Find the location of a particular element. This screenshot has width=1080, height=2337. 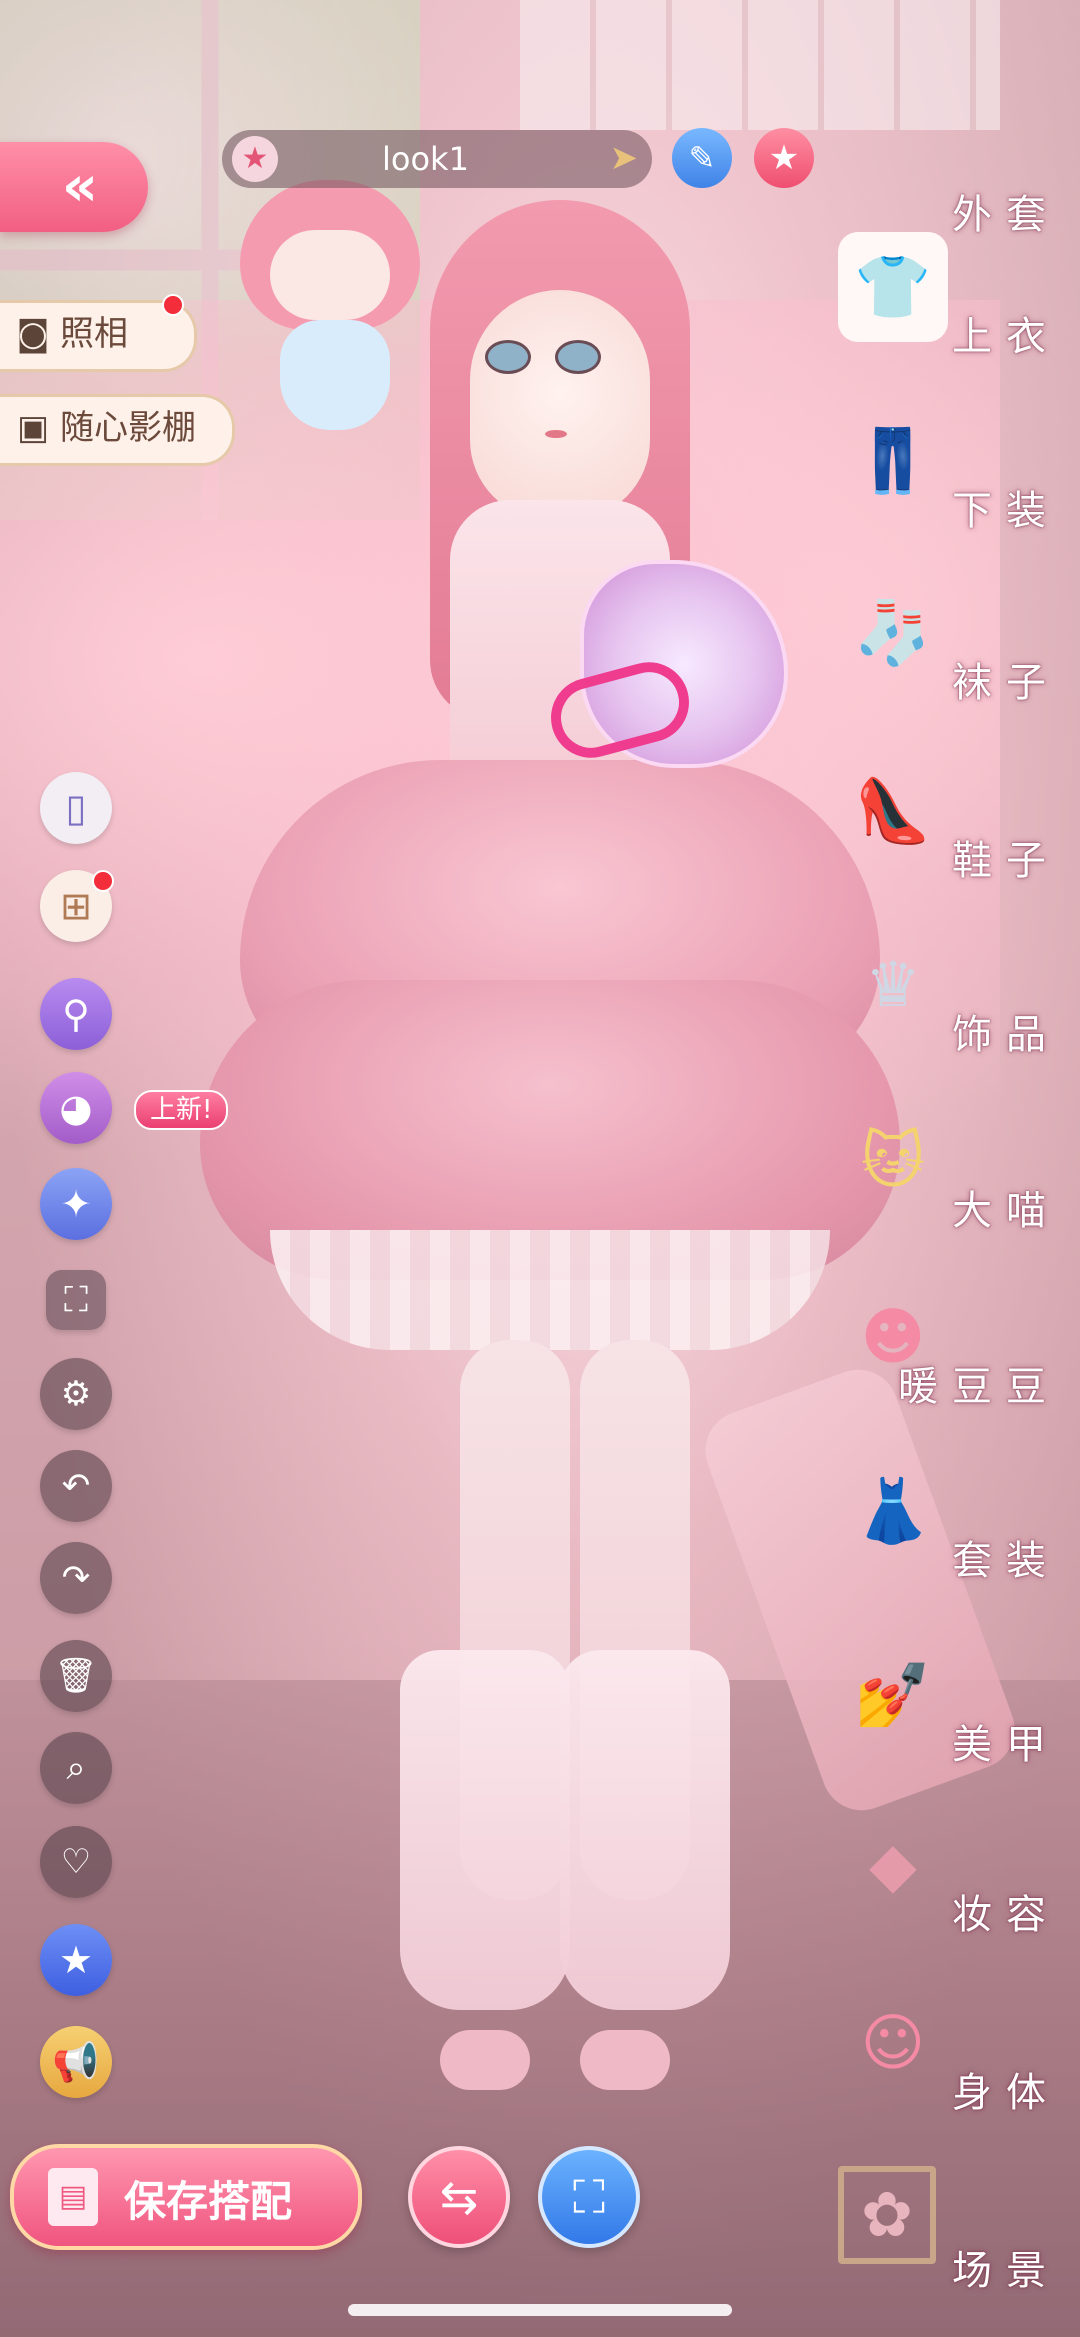

search-person-button: ⚲ is located at coordinates (76, 1014).